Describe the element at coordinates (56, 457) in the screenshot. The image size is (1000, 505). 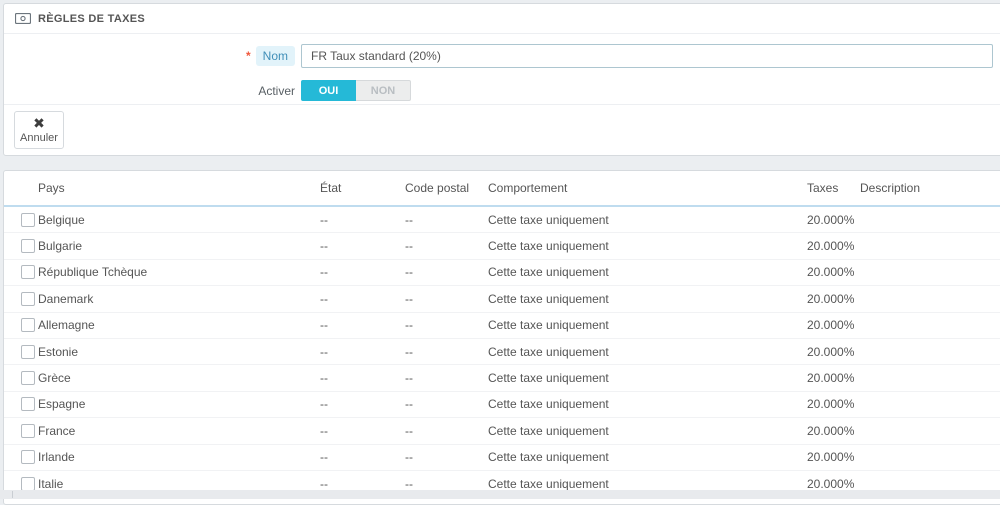
I see `cell-country: Irlande` at that location.